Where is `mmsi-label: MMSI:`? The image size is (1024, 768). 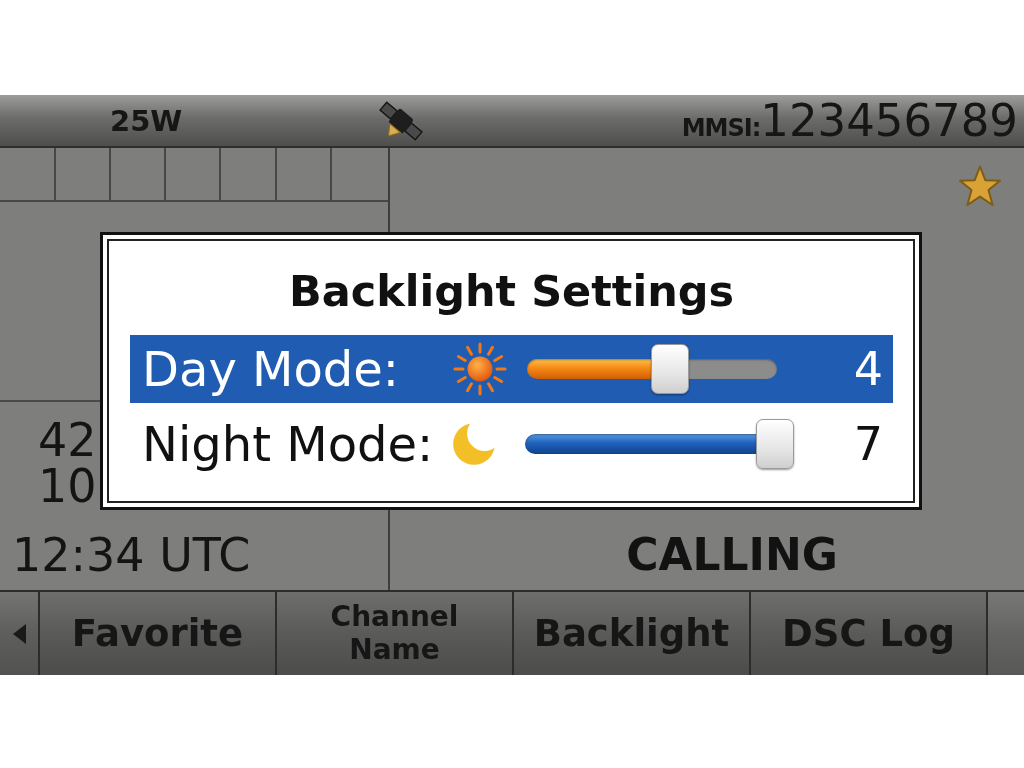
mmsi-label: MMSI: is located at coordinates (721, 128).